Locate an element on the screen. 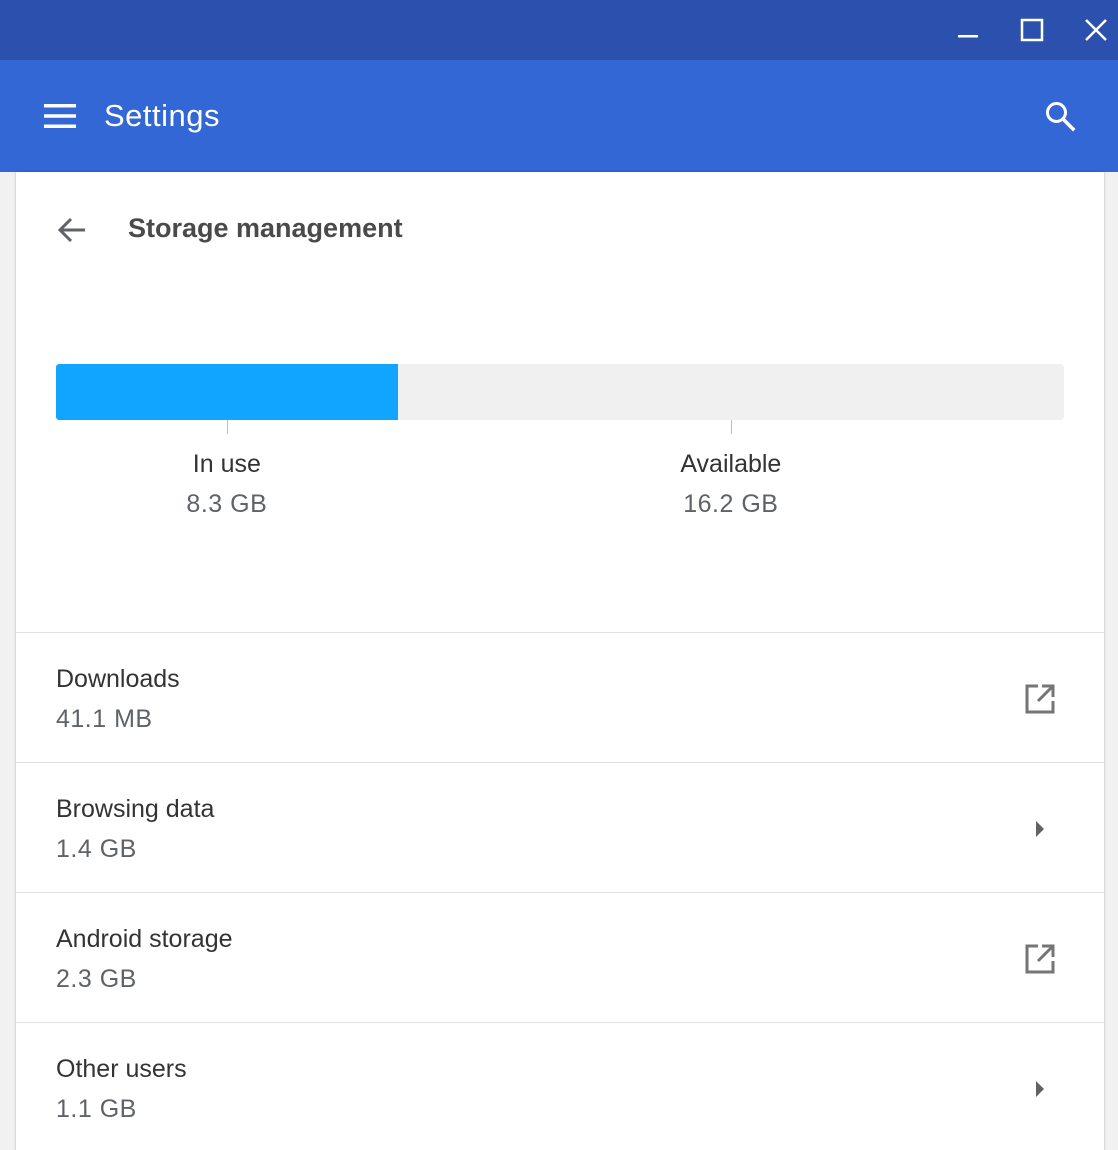  close-window-button is located at coordinates (1091, 30).